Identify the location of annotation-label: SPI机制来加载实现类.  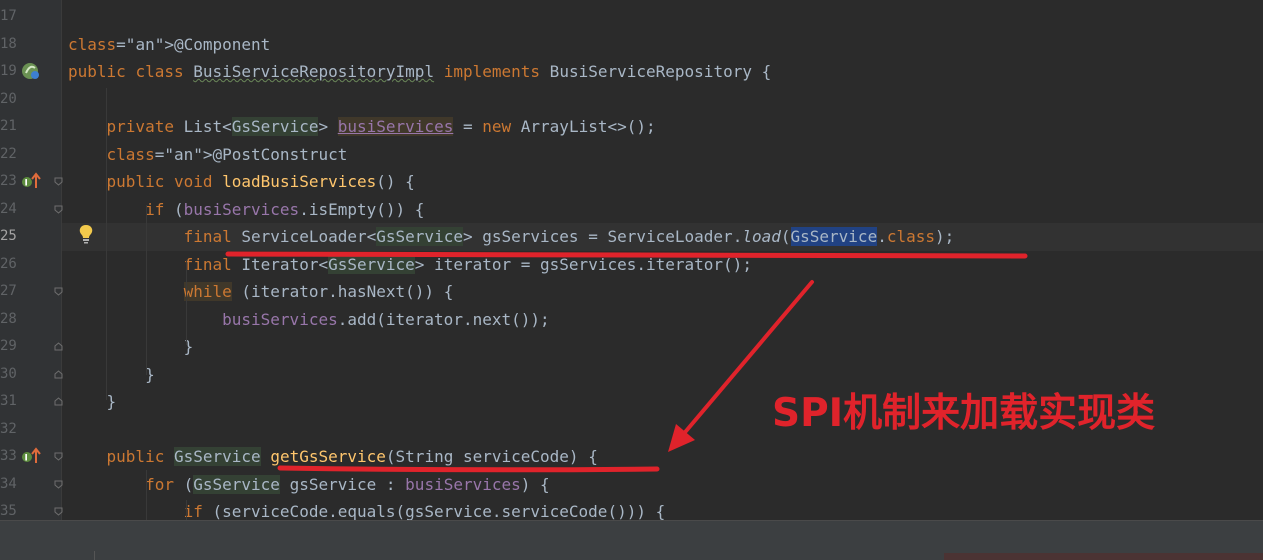
(964, 413).